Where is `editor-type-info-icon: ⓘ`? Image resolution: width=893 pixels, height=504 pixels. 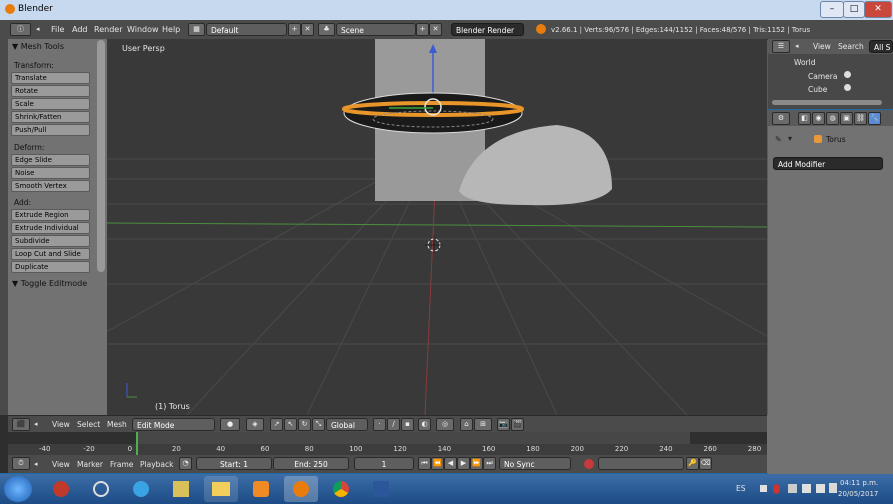
editor-type-info-icon: ⓘ is located at coordinates (20, 29).